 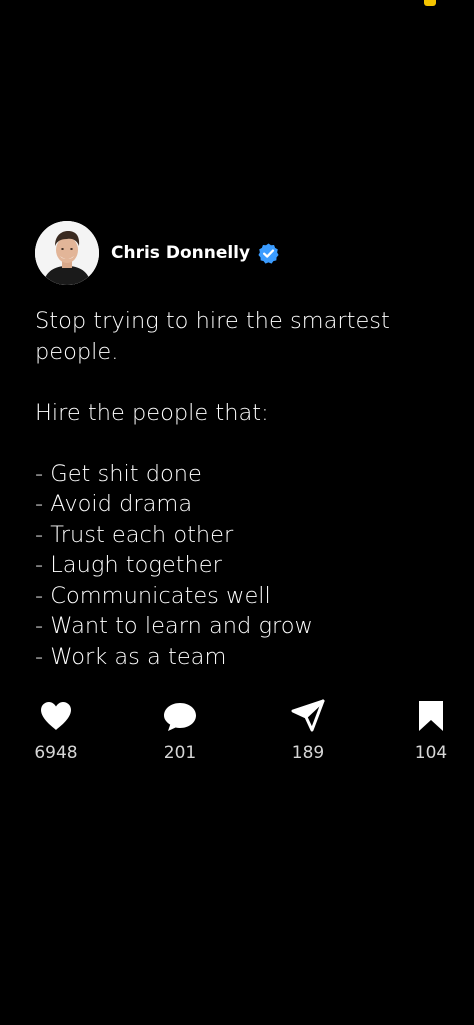 I want to click on post-paragraph: Stop trying to hire the smartest people., so click(x=212, y=336).